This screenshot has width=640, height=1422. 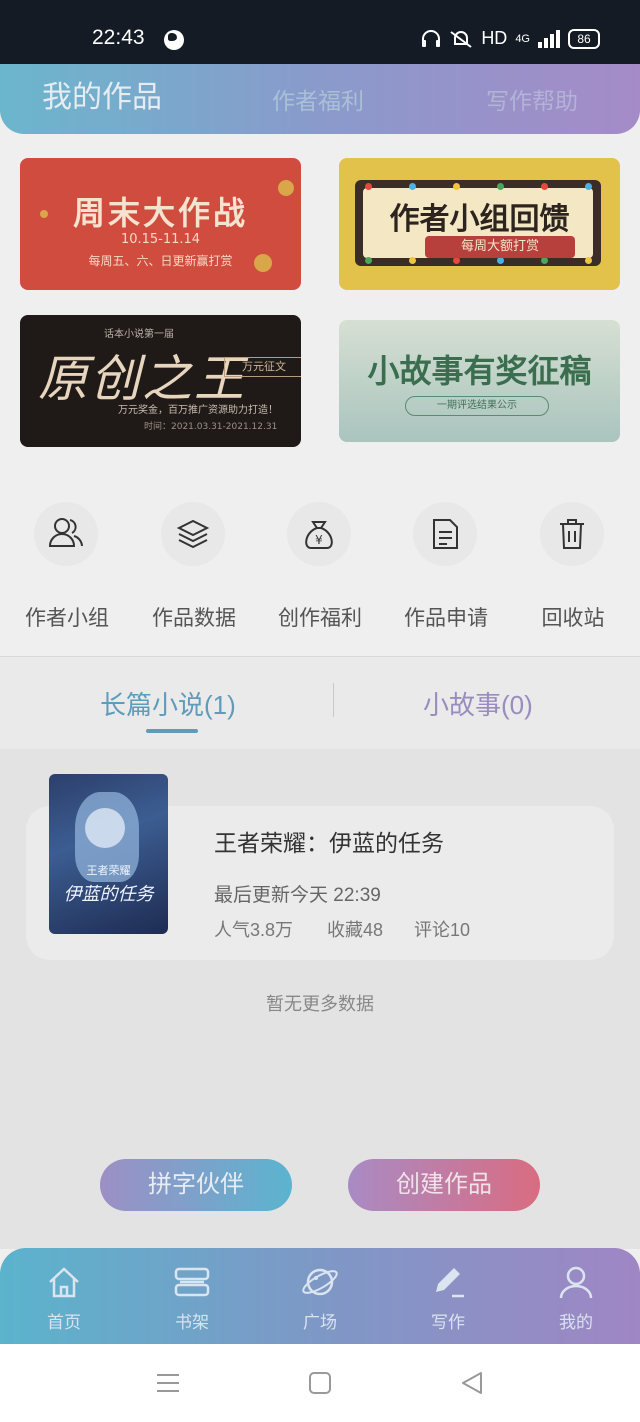 I want to click on cover-small-text: 王者荣耀, so click(x=108, y=870).